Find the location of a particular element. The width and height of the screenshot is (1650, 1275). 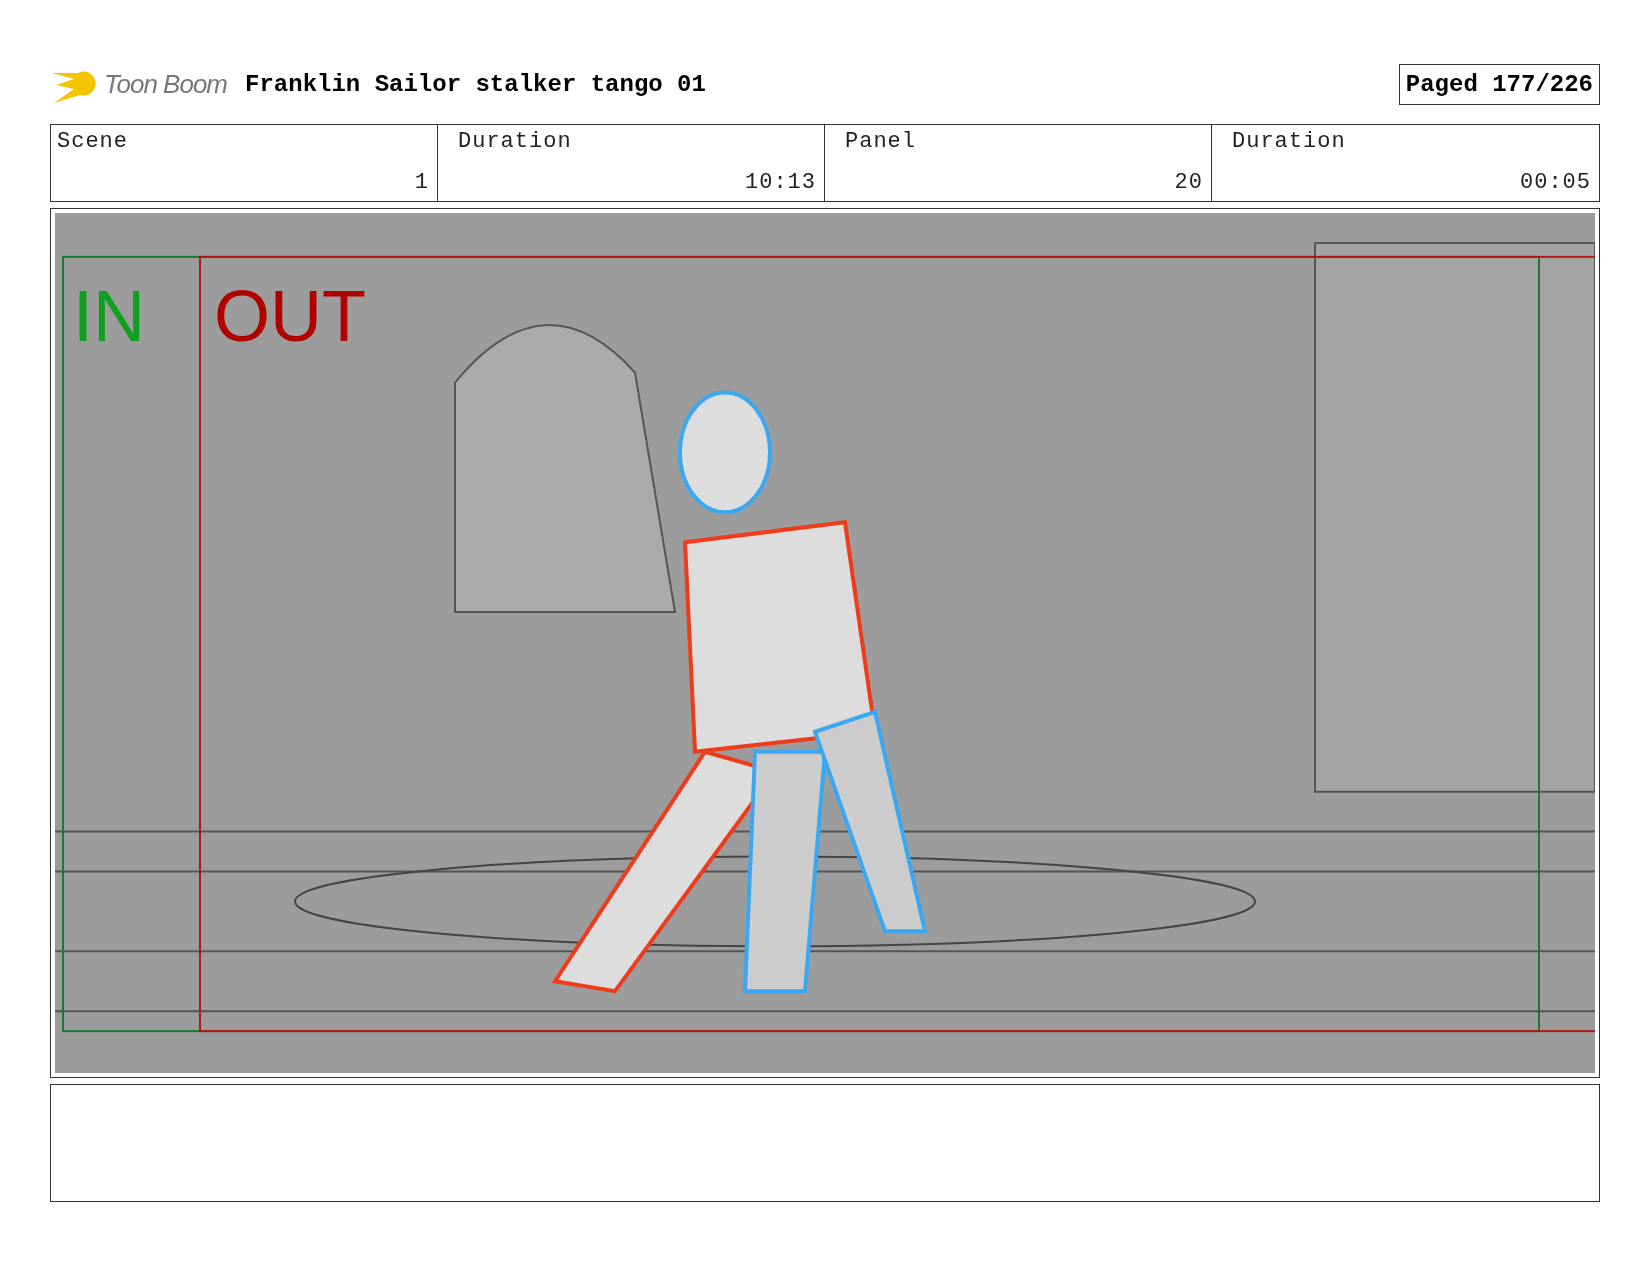

field-label: Scene is located at coordinates (93, 141).